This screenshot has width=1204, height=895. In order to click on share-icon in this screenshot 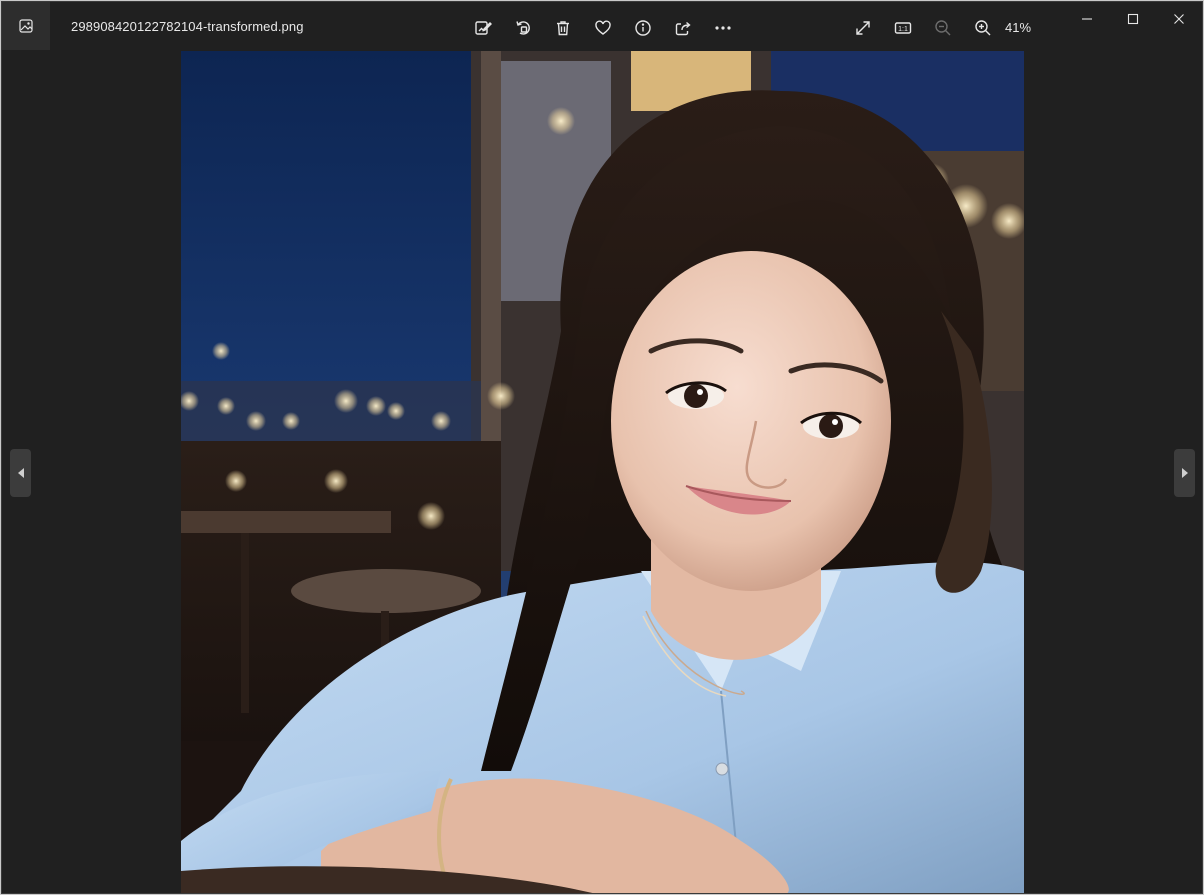, I will do `click(683, 28)`.